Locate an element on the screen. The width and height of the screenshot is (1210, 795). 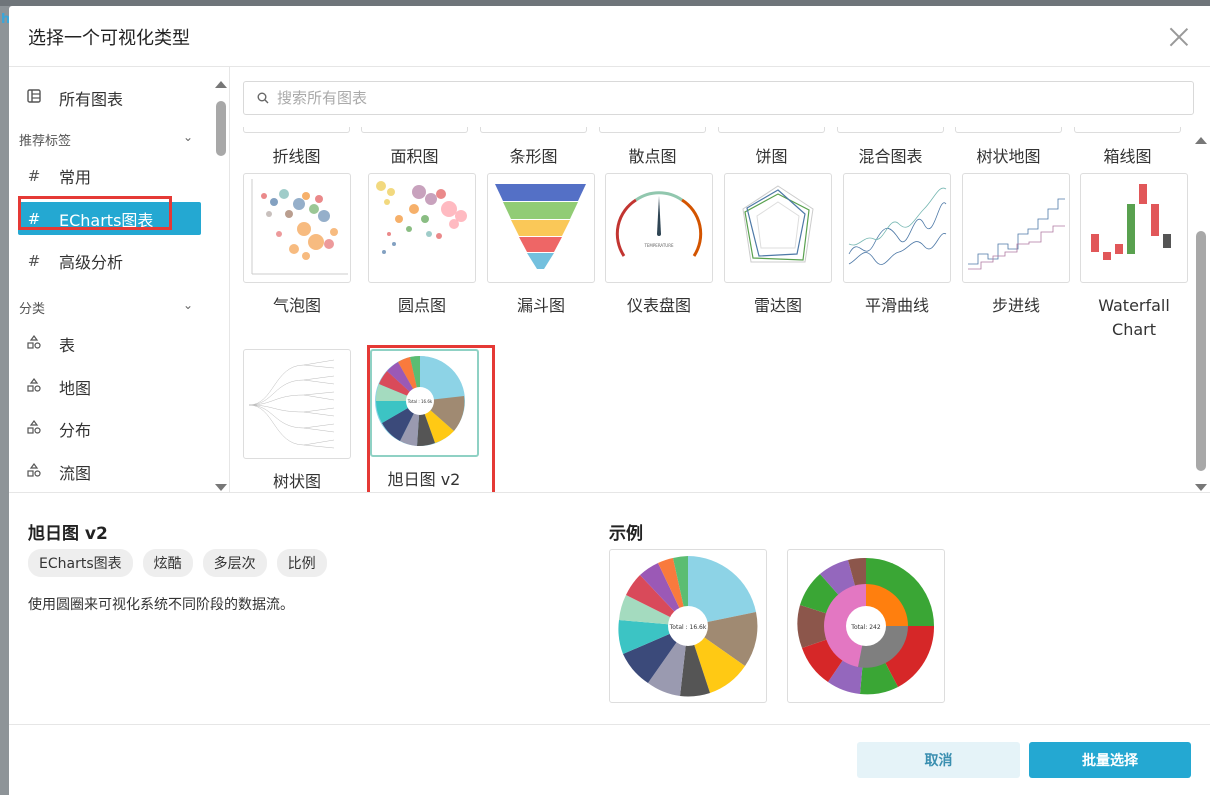
chart-detail-name: 旭日图 v2 is located at coordinates (68, 534).